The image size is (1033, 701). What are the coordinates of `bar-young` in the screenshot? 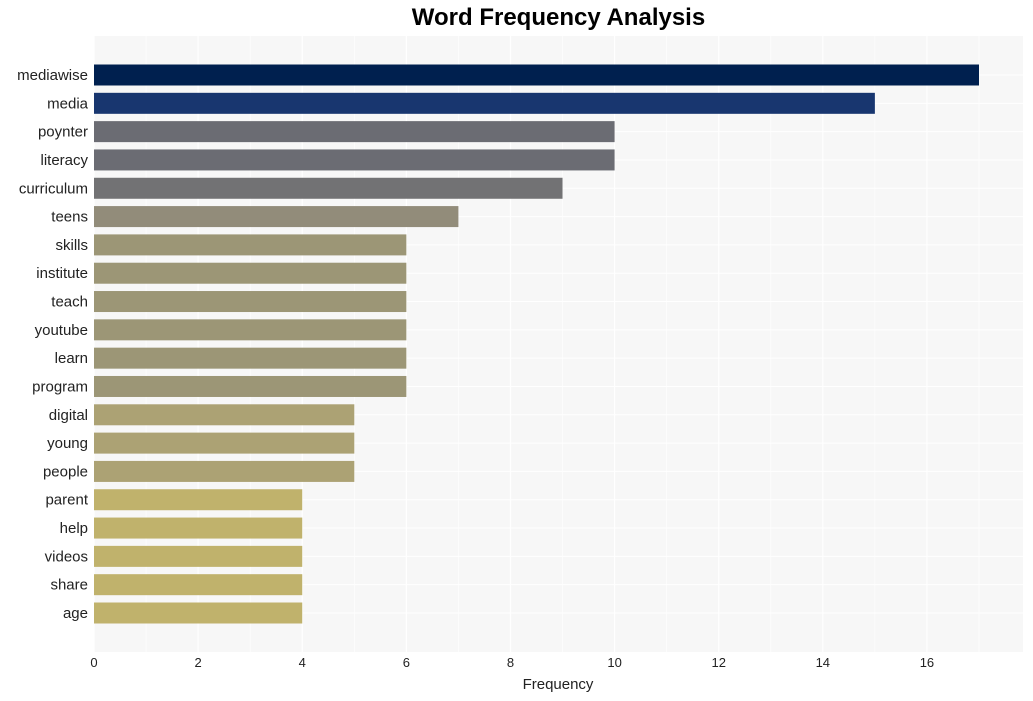 It's located at (224, 443).